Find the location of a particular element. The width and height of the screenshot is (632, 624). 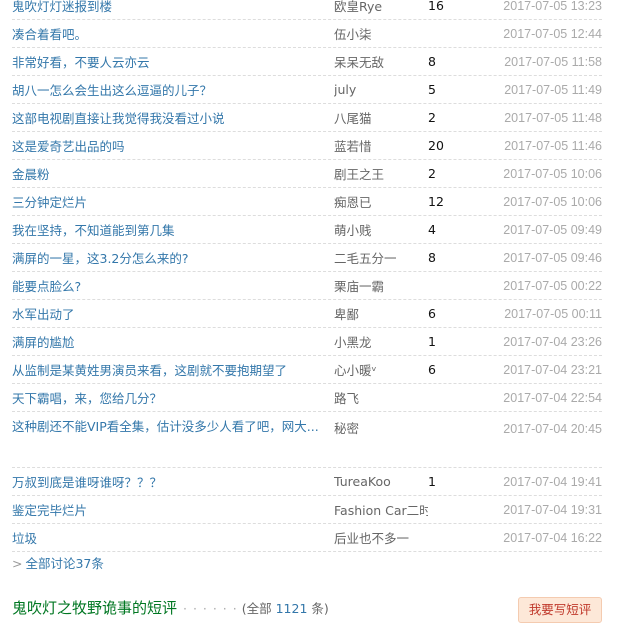

discussion-author-link: 伍小柒 is located at coordinates (381, 33).